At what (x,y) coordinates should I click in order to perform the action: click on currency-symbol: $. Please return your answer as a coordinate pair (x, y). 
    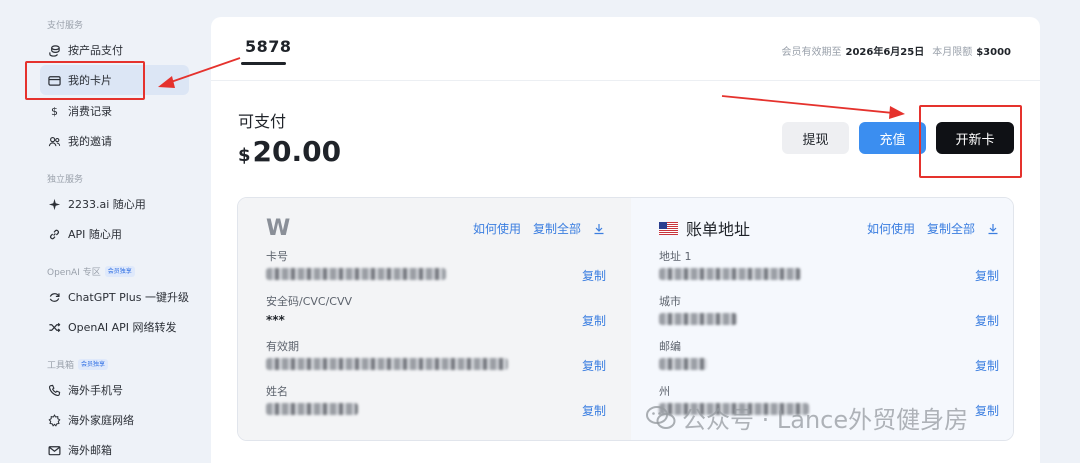
    Looking at the image, I should click on (244, 155).